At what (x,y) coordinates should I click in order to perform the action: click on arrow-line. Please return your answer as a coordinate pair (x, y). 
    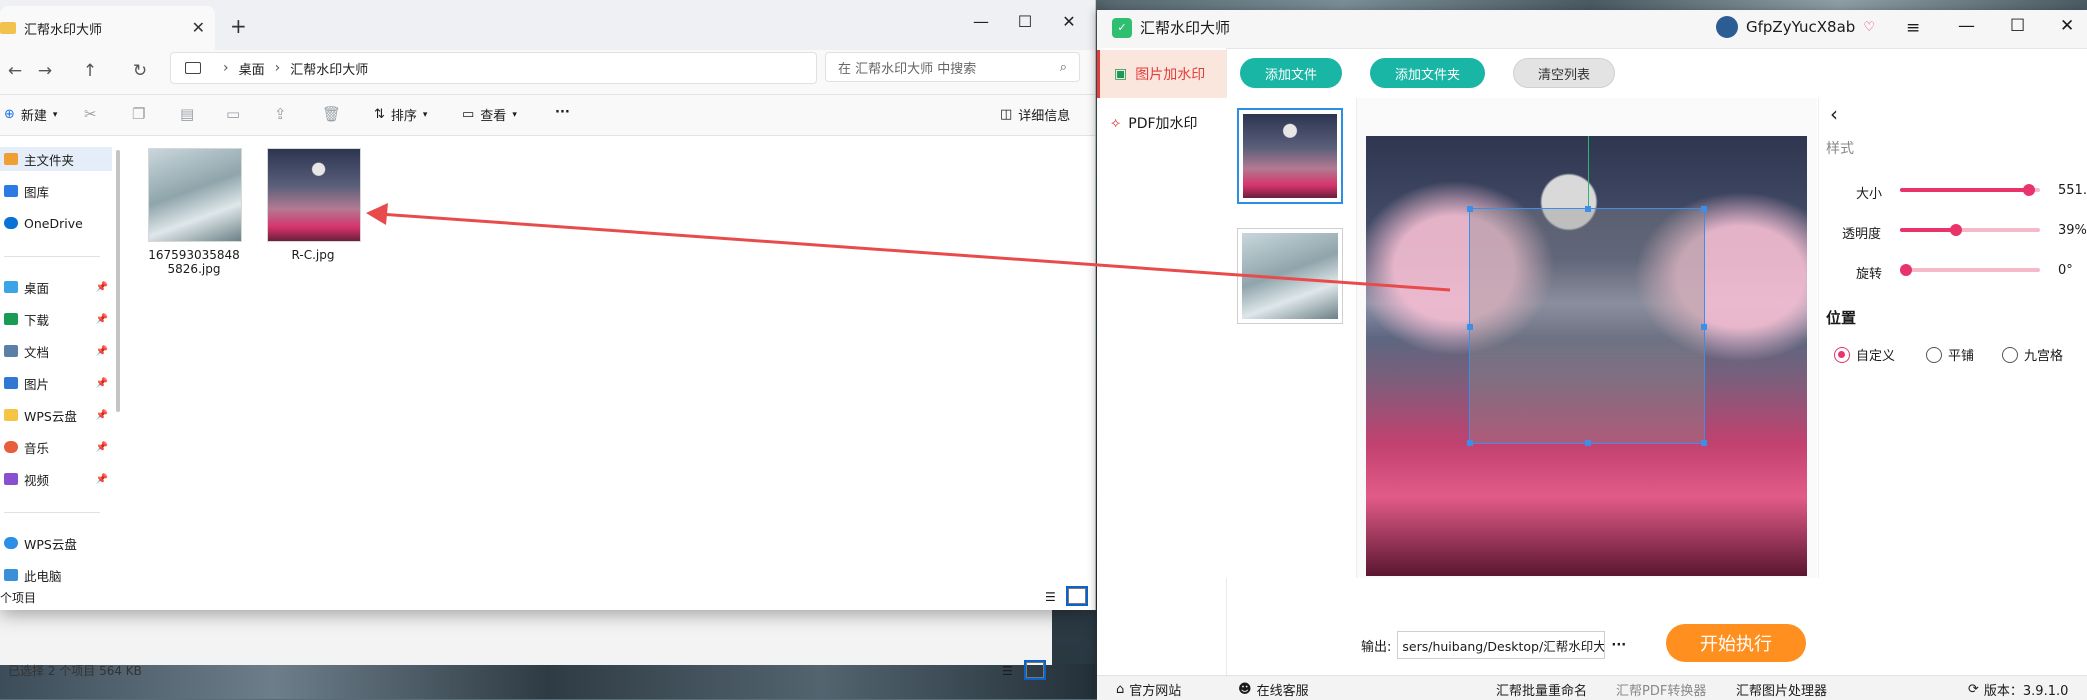
    Looking at the image, I should click on (915, 252).